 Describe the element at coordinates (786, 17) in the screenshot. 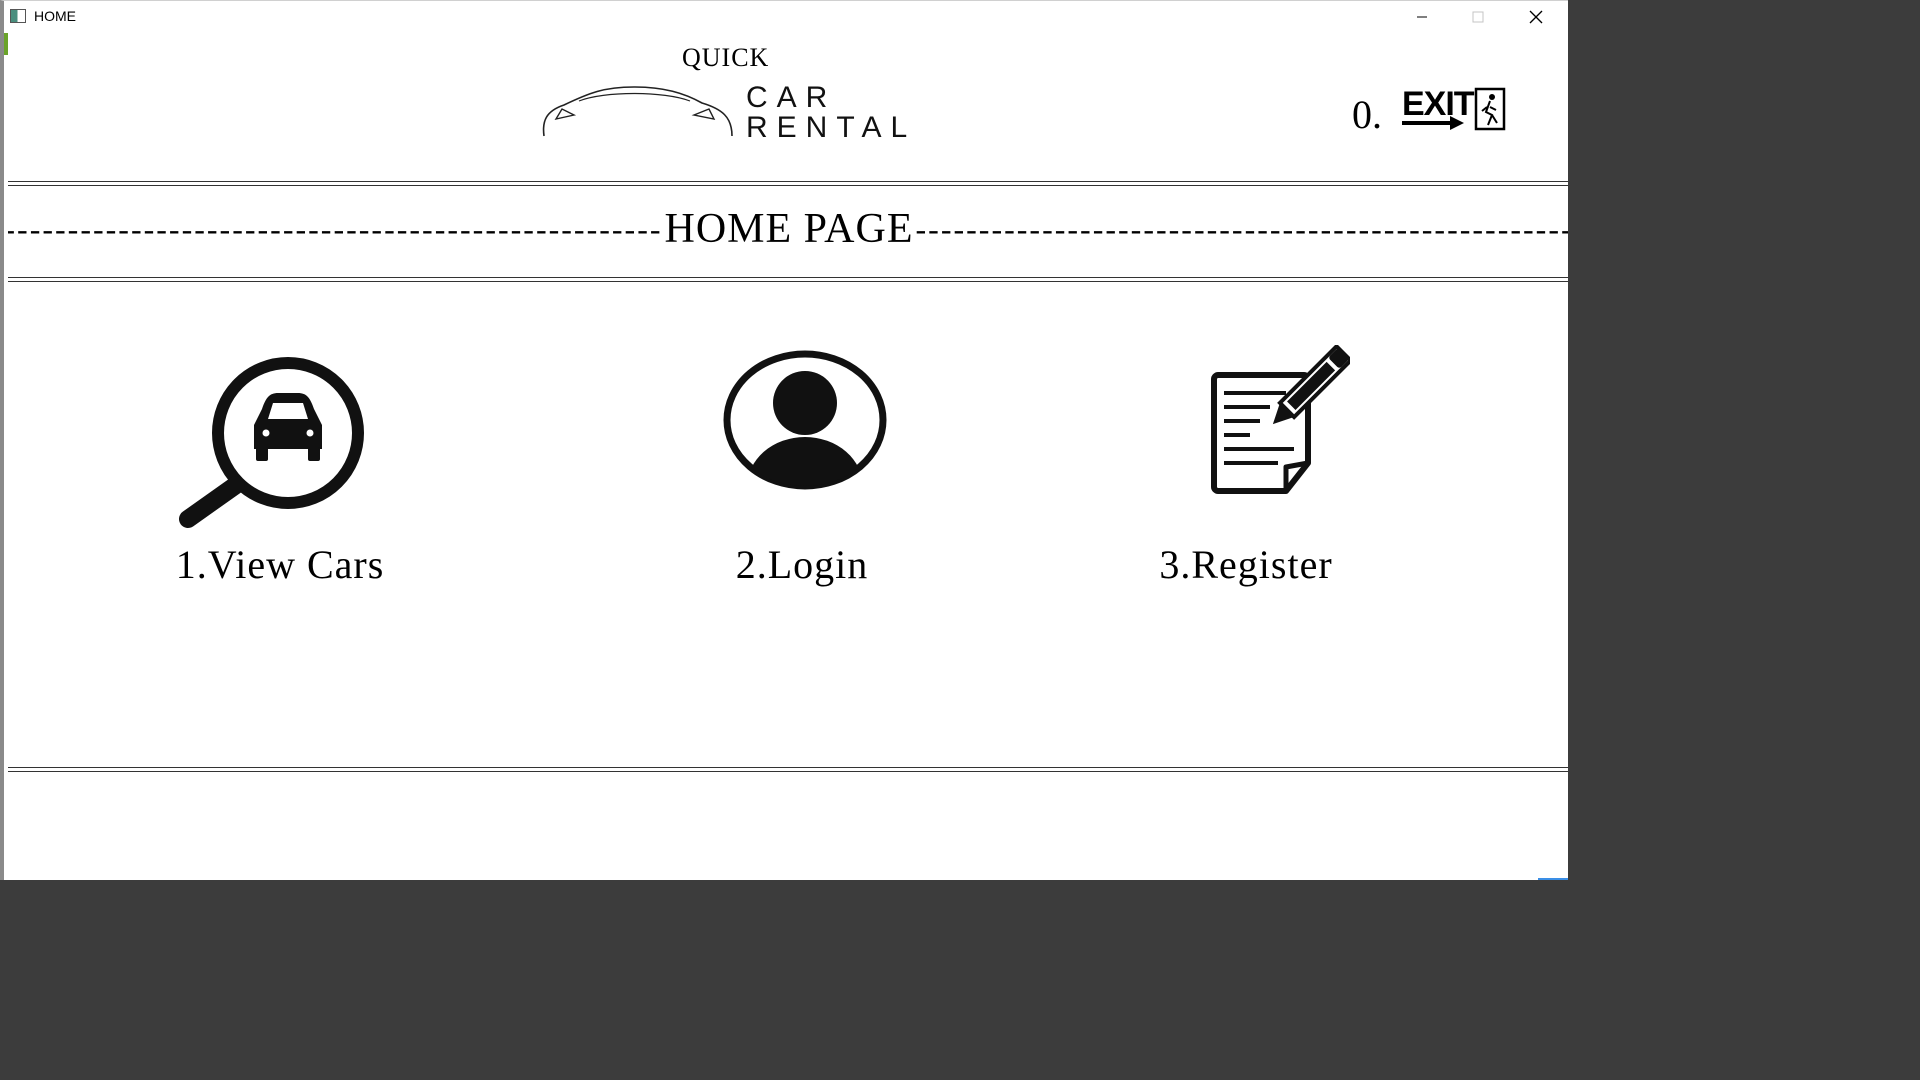

I see `title-bar: HOME` at that location.